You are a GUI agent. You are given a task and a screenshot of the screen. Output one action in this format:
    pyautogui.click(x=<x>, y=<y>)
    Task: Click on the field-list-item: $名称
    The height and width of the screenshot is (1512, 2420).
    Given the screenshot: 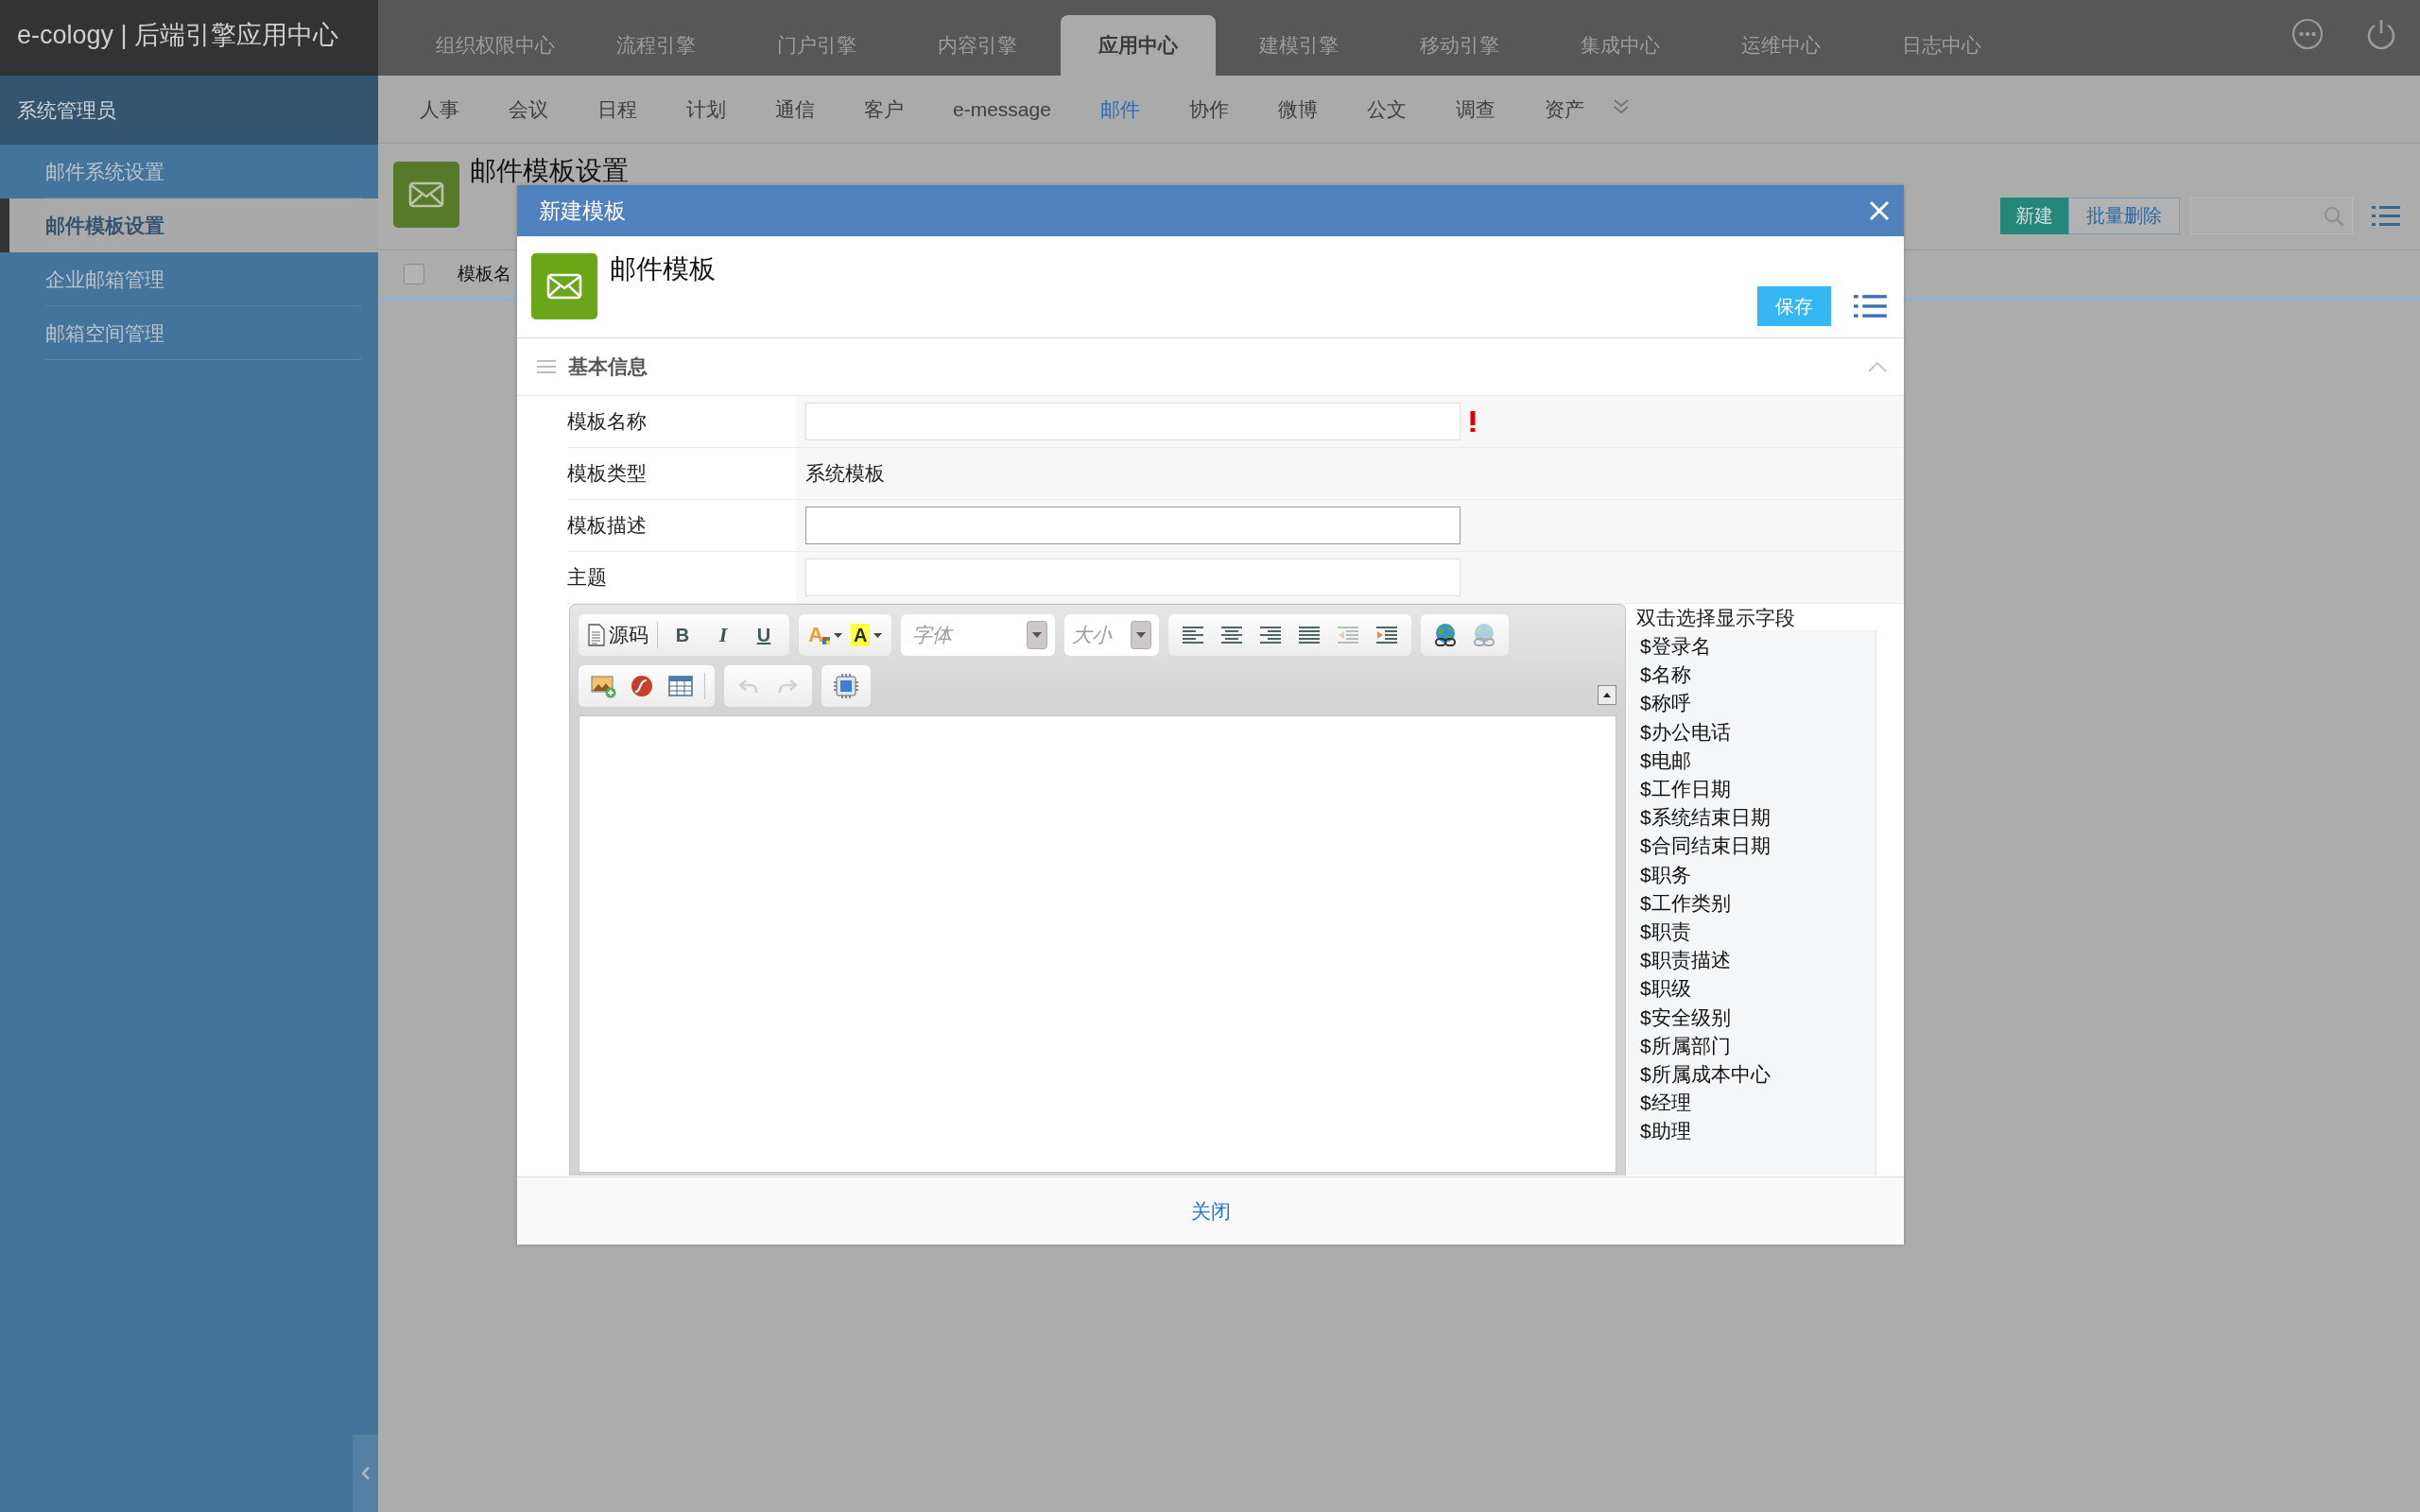 What is the action you would take?
    pyautogui.click(x=1659, y=675)
    